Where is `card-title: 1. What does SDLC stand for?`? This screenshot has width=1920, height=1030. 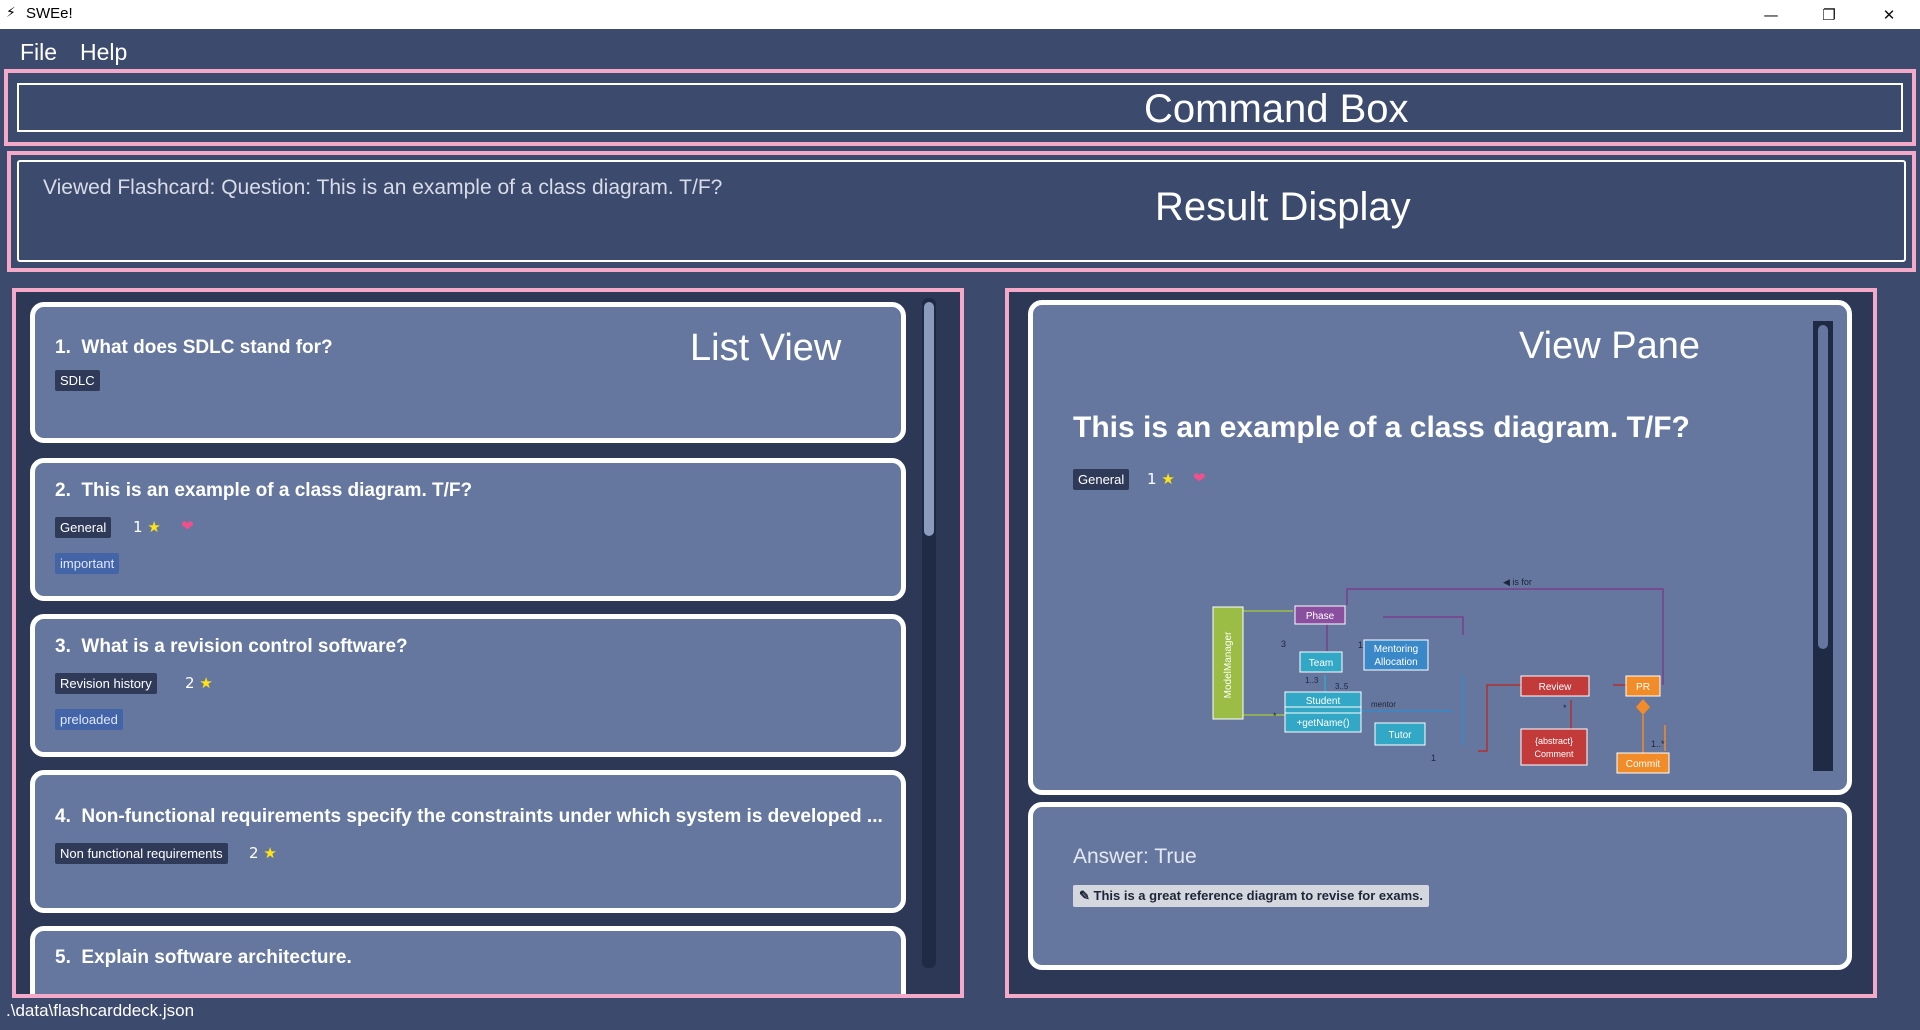
card-title: 1. What does SDLC stand for? is located at coordinates (194, 347).